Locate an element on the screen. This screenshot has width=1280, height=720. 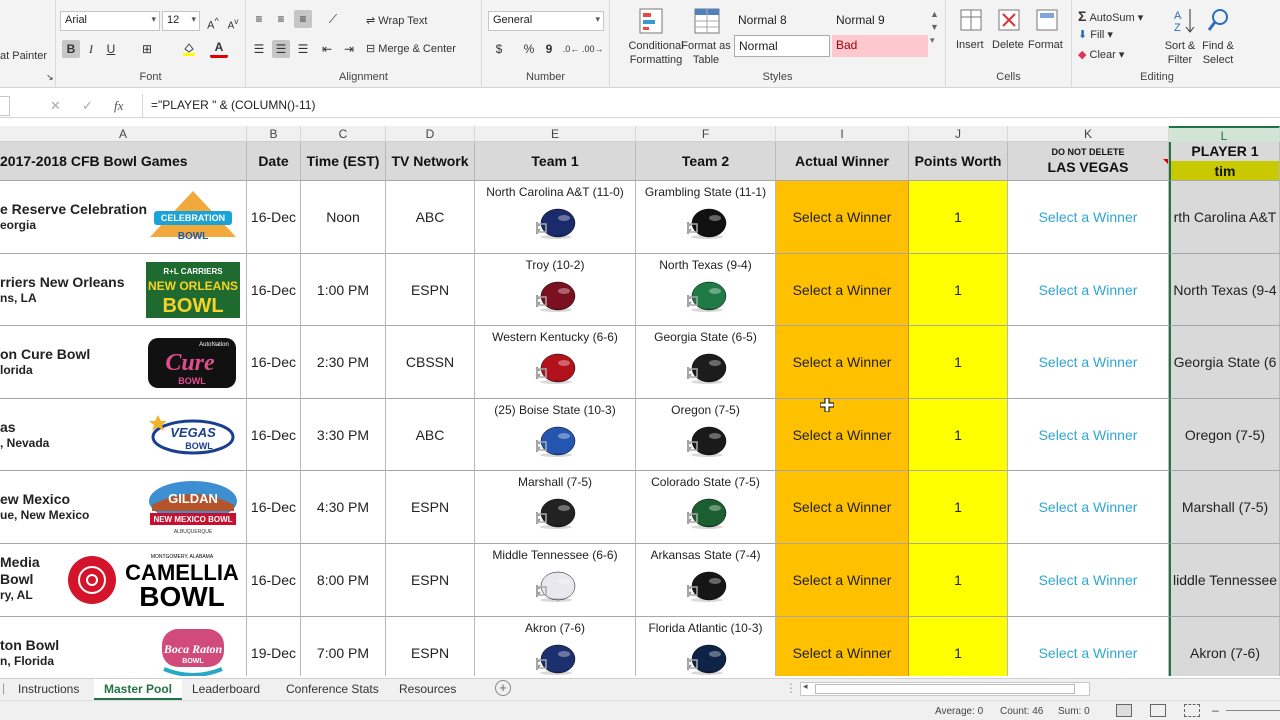
bowl-cell: ton Bowl n, Florida Boca Raton BOWL is located at coordinates (123, 646).